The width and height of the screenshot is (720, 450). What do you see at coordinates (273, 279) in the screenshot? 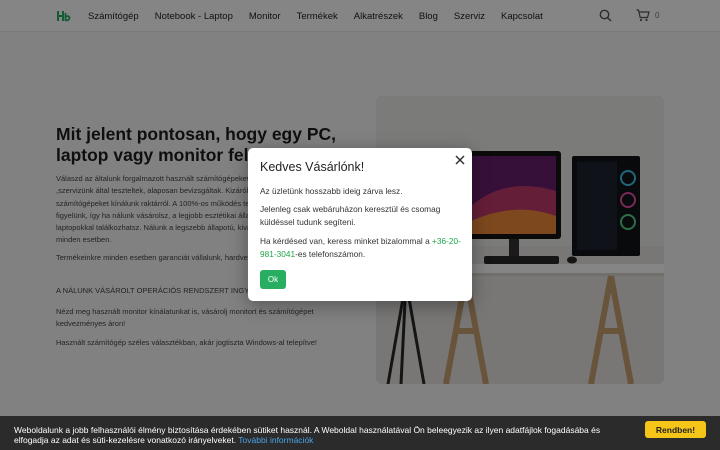
I see `ok-button: Ok` at bounding box center [273, 279].